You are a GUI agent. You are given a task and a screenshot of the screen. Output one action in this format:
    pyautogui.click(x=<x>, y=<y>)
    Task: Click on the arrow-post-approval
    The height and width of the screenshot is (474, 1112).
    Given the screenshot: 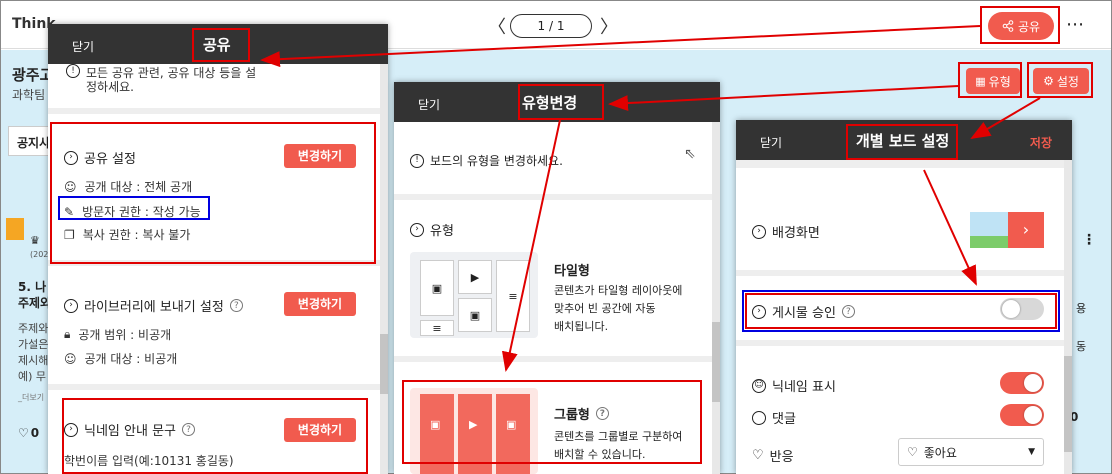 What is the action you would take?
    pyautogui.click(x=950, y=227)
    